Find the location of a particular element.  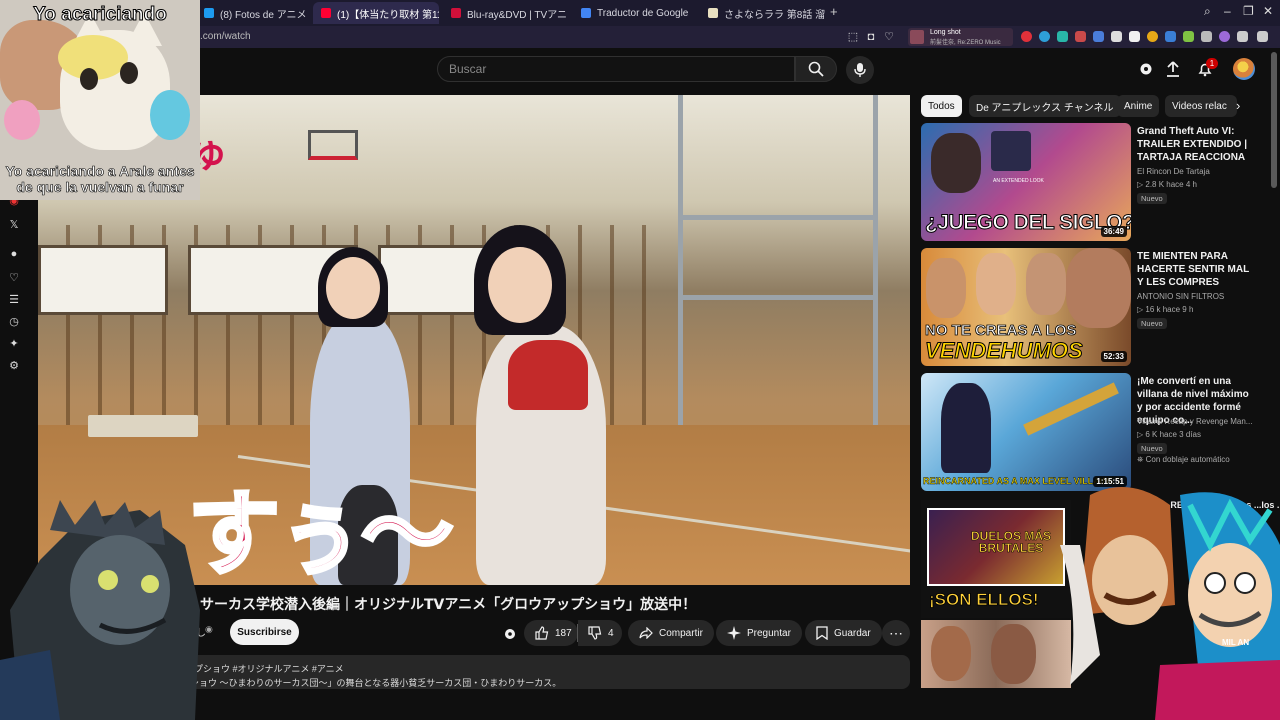

search-input is located at coordinates (616, 69).